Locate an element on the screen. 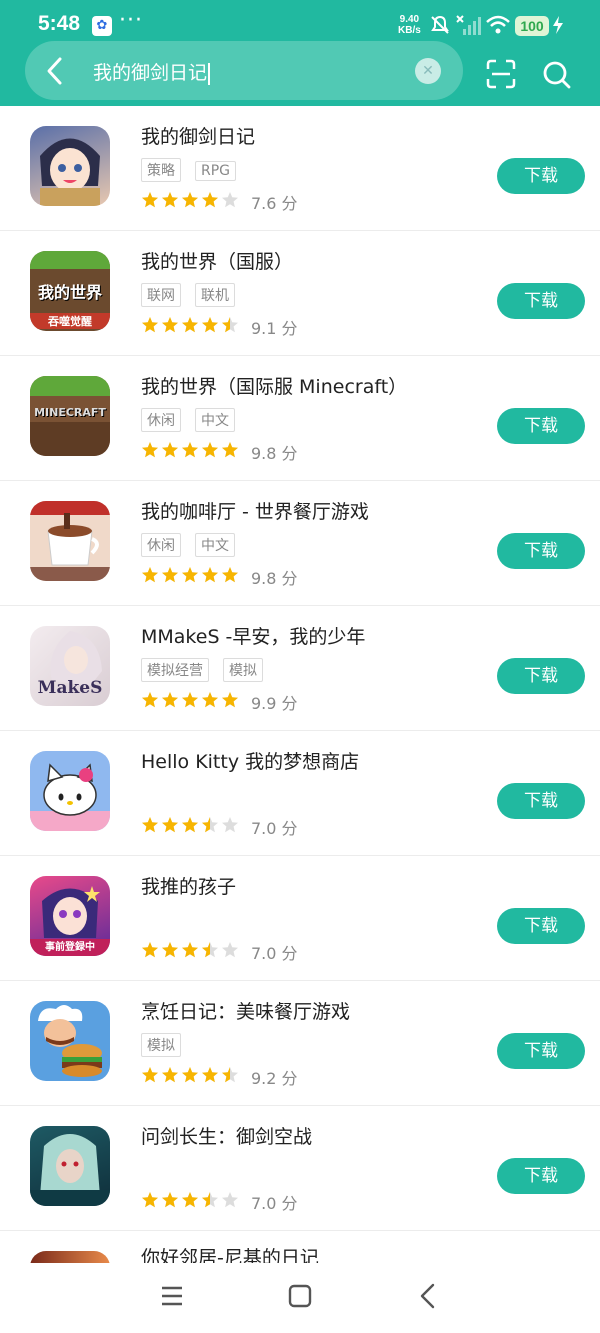 The height and width of the screenshot is (1333, 600). app-tag: 联网 is located at coordinates (161, 295).